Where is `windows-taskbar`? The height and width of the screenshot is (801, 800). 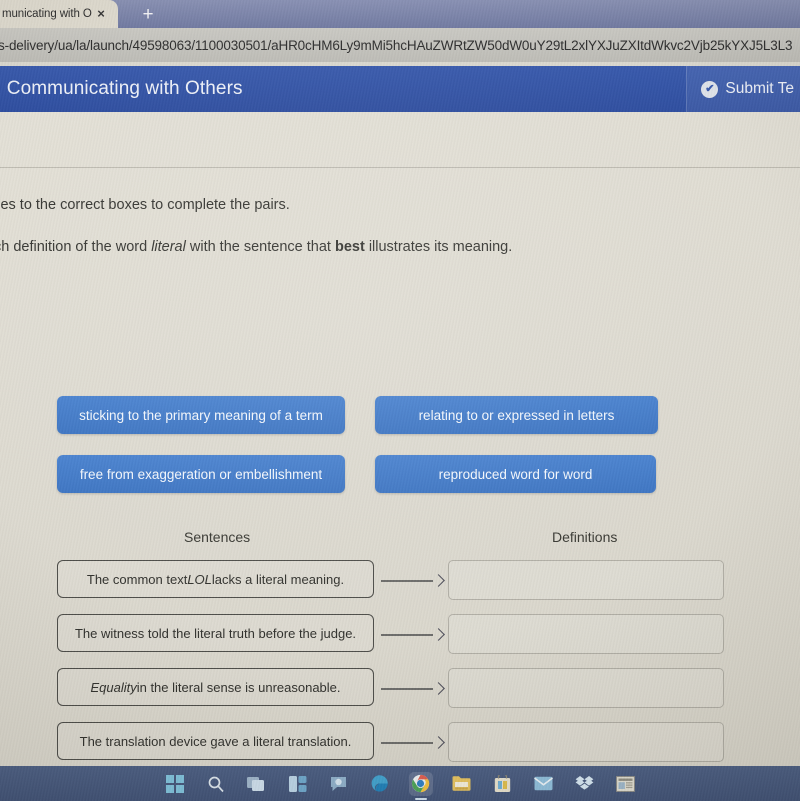
windows-taskbar is located at coordinates (400, 783).